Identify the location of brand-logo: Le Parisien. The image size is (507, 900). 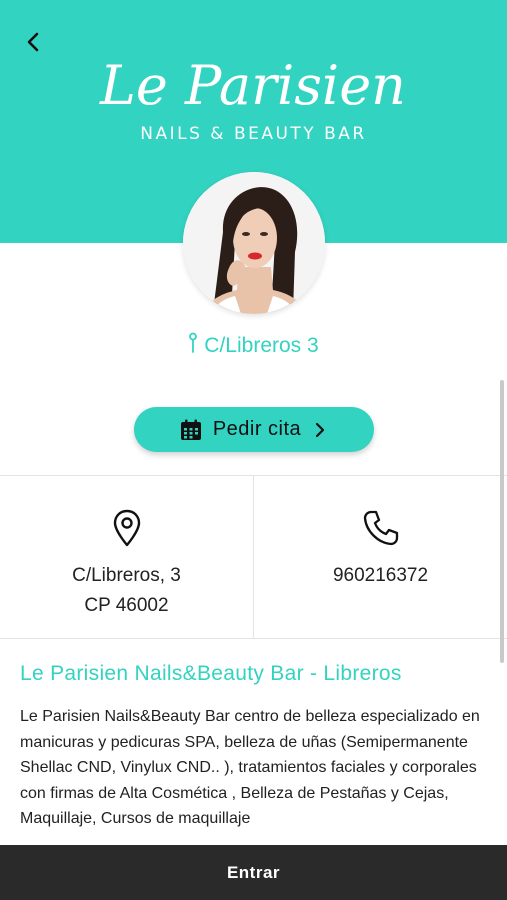
(252, 85).